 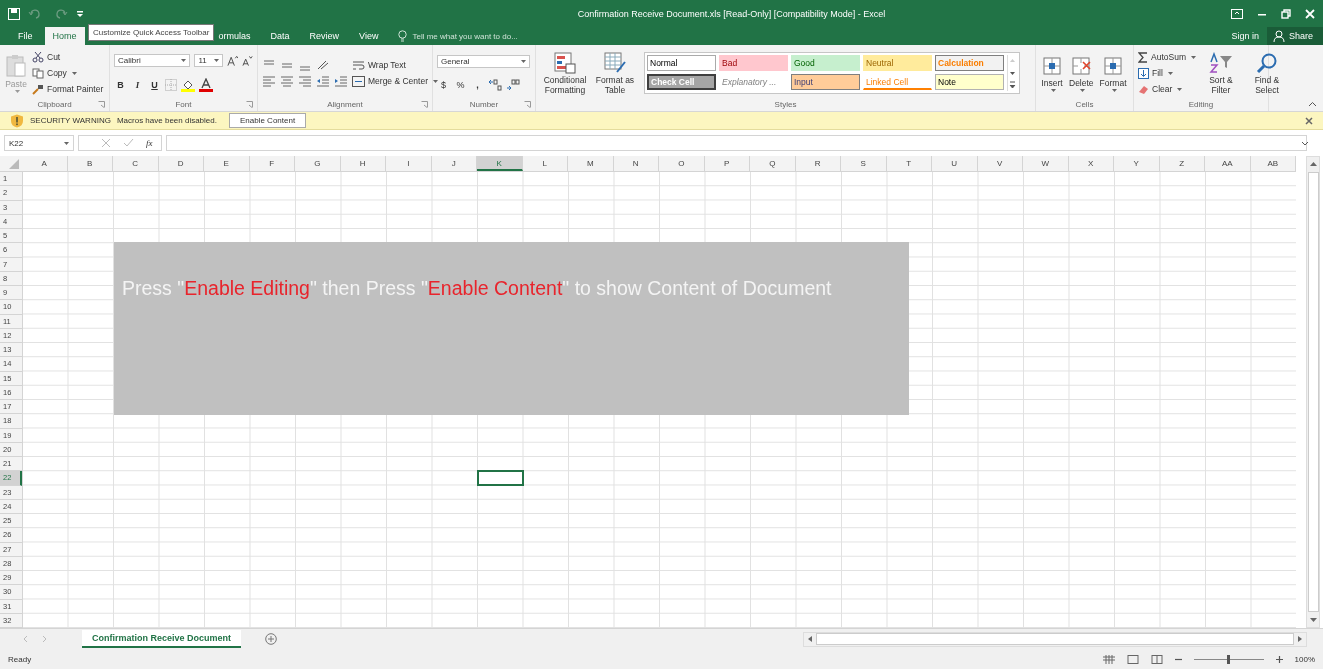 What do you see at coordinates (395, 65) in the screenshot?
I see `wrap-text-button: Wrap Text` at bounding box center [395, 65].